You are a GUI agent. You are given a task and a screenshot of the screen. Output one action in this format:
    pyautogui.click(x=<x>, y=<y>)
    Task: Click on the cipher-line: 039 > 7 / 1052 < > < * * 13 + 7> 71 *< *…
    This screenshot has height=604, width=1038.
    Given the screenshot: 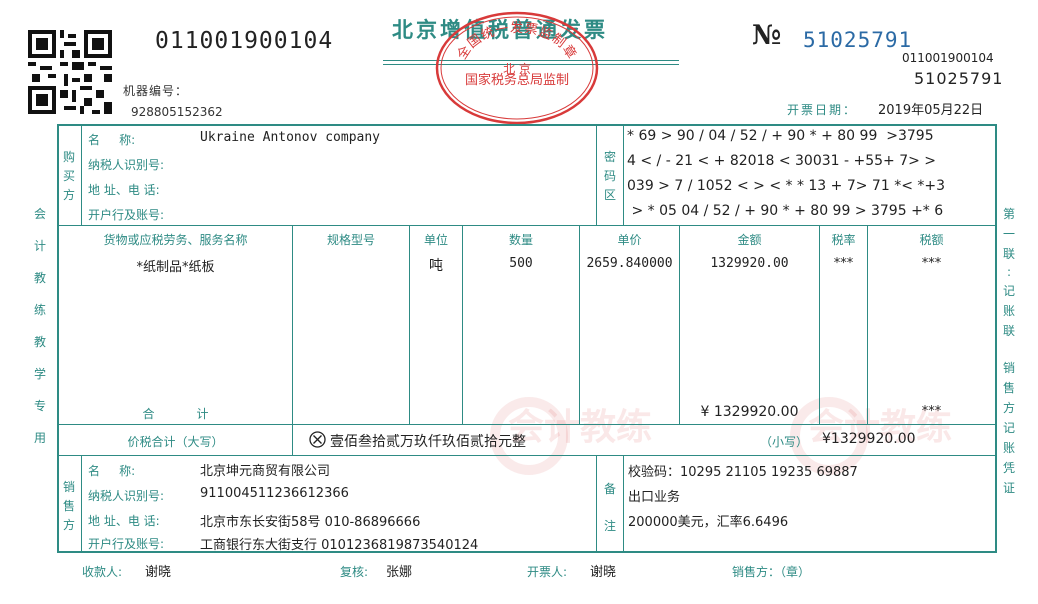 What is the action you would take?
    pyautogui.click(x=786, y=186)
    